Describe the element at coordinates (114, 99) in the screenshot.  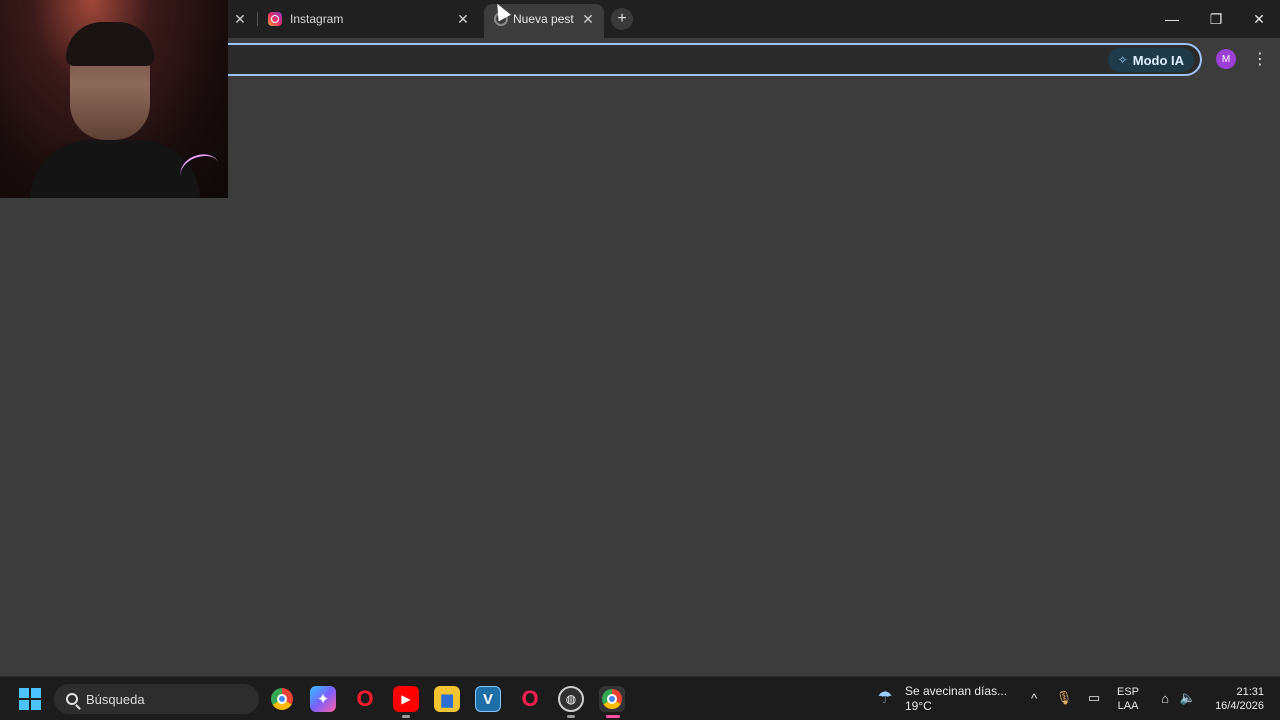
I see `webcam-overlay` at that location.